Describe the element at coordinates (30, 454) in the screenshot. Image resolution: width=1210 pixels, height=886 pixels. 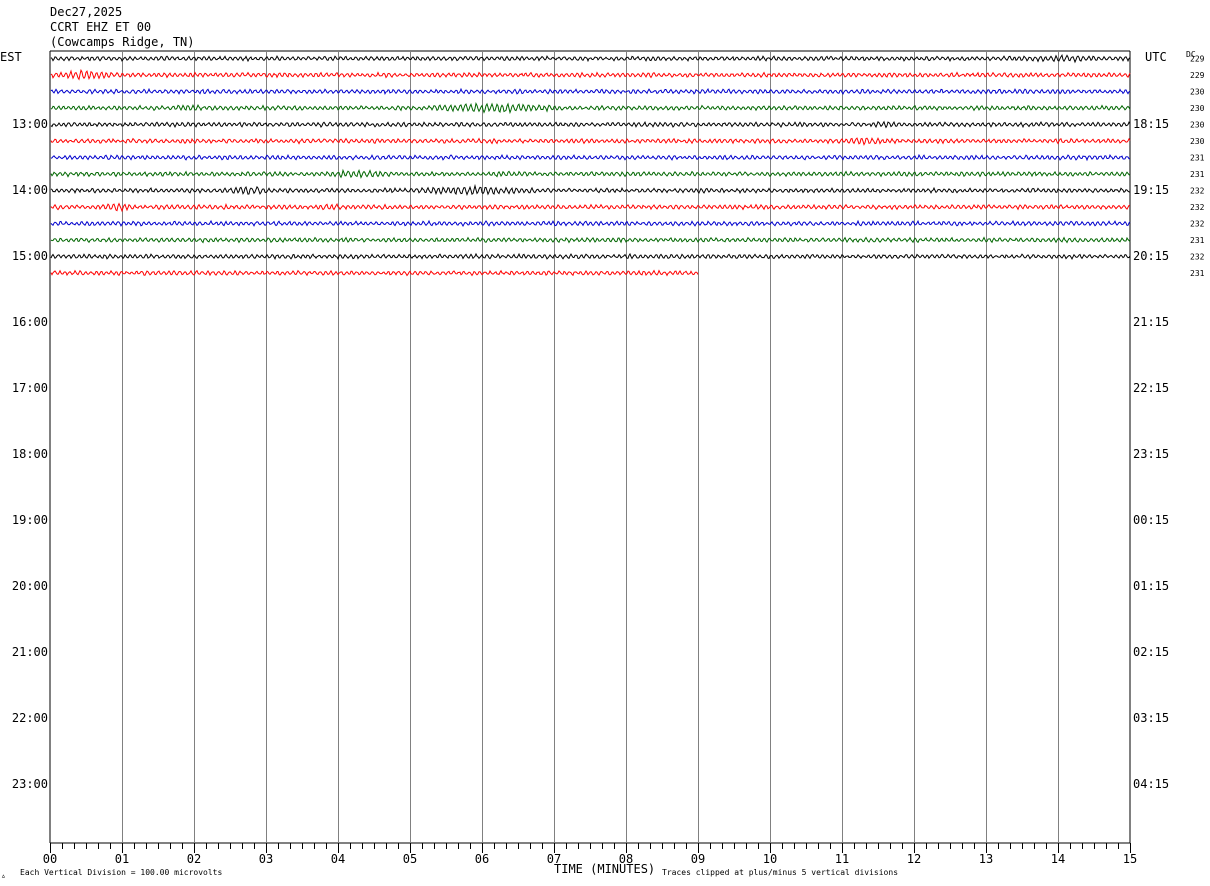
I see `left-hour-label: 18:00` at that location.